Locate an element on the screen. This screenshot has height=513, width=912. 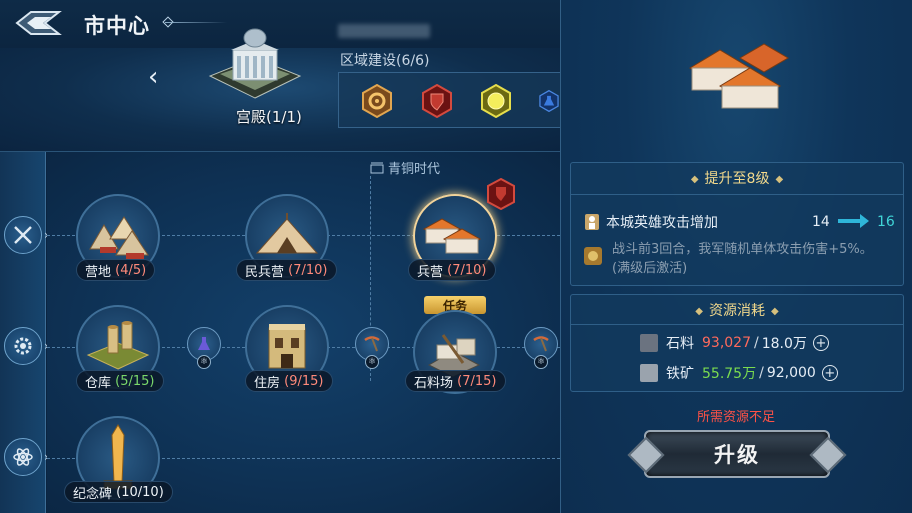
quarry-label: 石料场 (7/15) is located at coordinates (455, 381).